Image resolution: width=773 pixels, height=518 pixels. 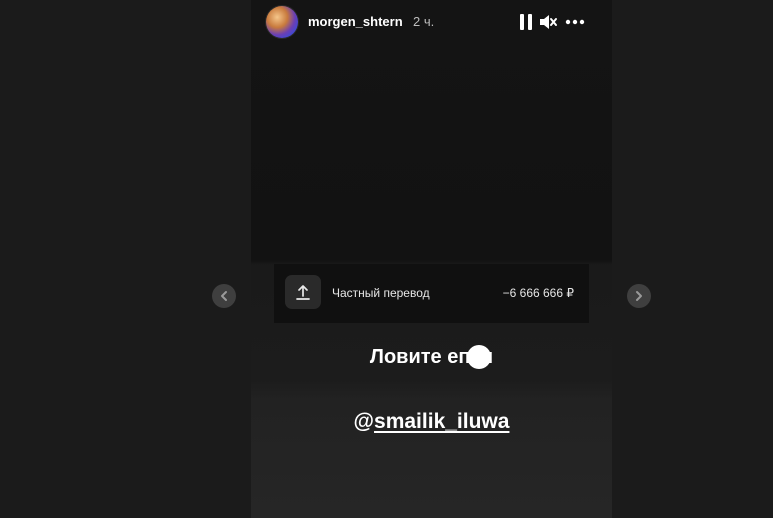 I want to click on transfer-icon-box, so click(x=303, y=292).